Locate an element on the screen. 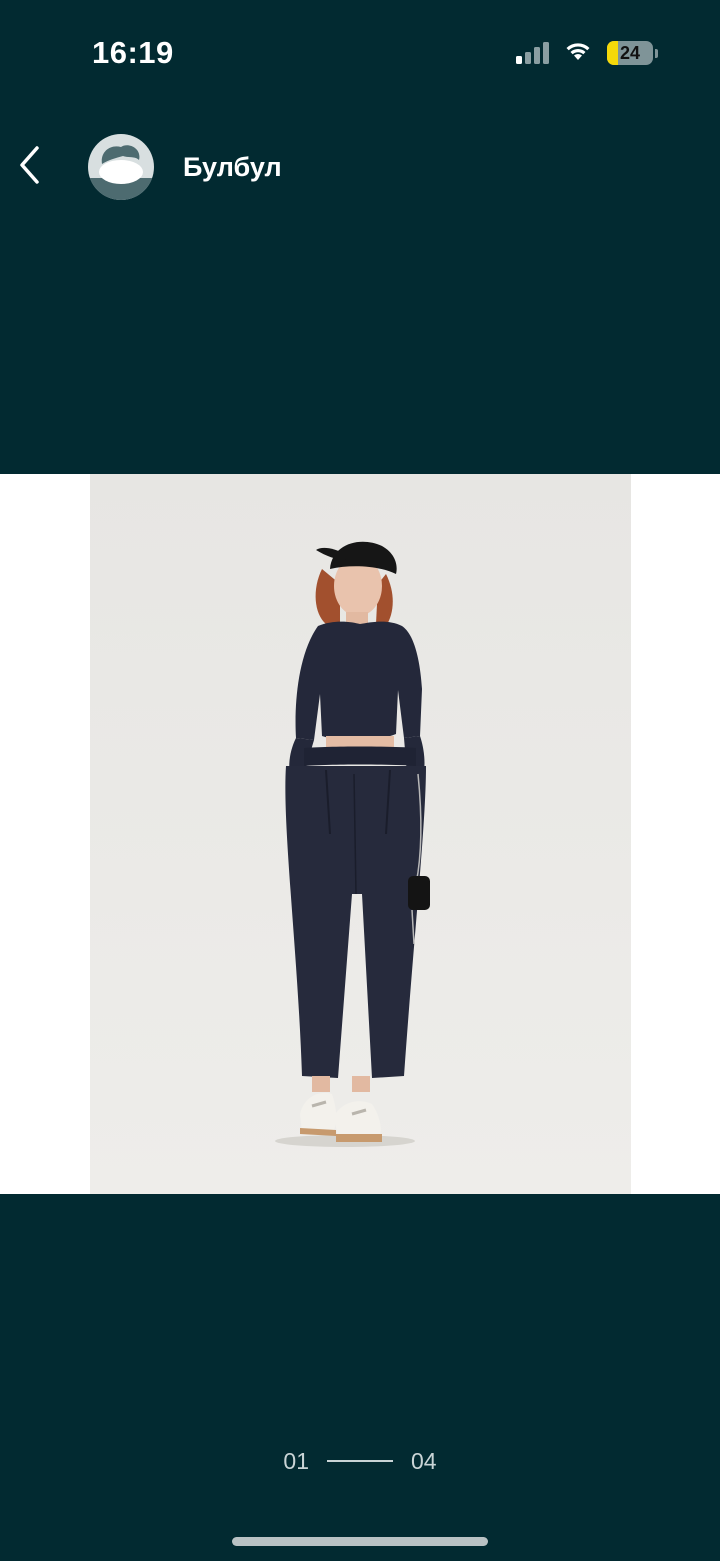 The height and width of the screenshot is (1561, 720). pager-current: 01 is located at coordinates (296, 1460).